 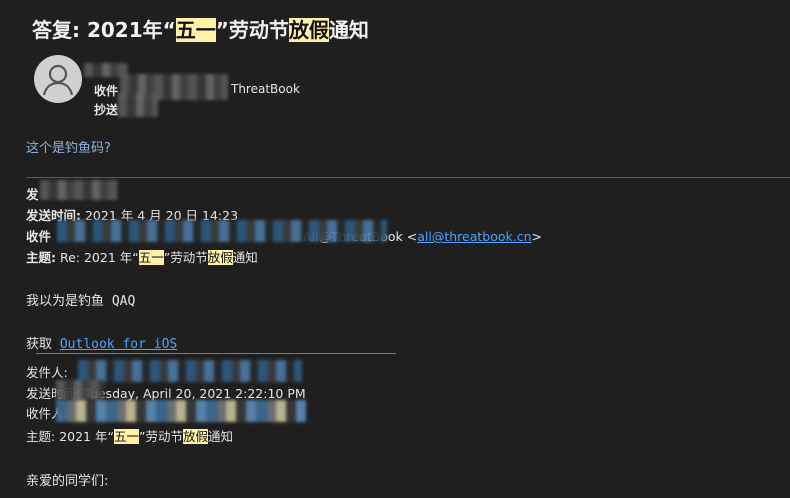 What do you see at coordinates (245, 257) in the screenshot?
I see `quote1-subject-suffix: 通知` at bounding box center [245, 257].